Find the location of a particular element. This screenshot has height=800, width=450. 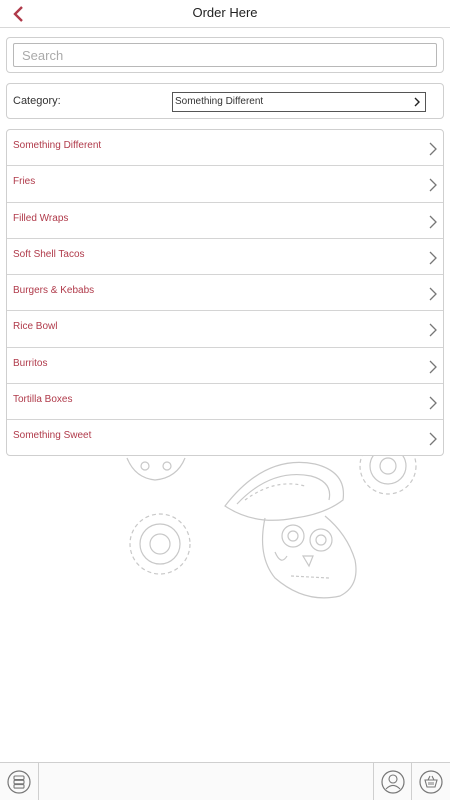

category-label: Category: is located at coordinates (37, 101).